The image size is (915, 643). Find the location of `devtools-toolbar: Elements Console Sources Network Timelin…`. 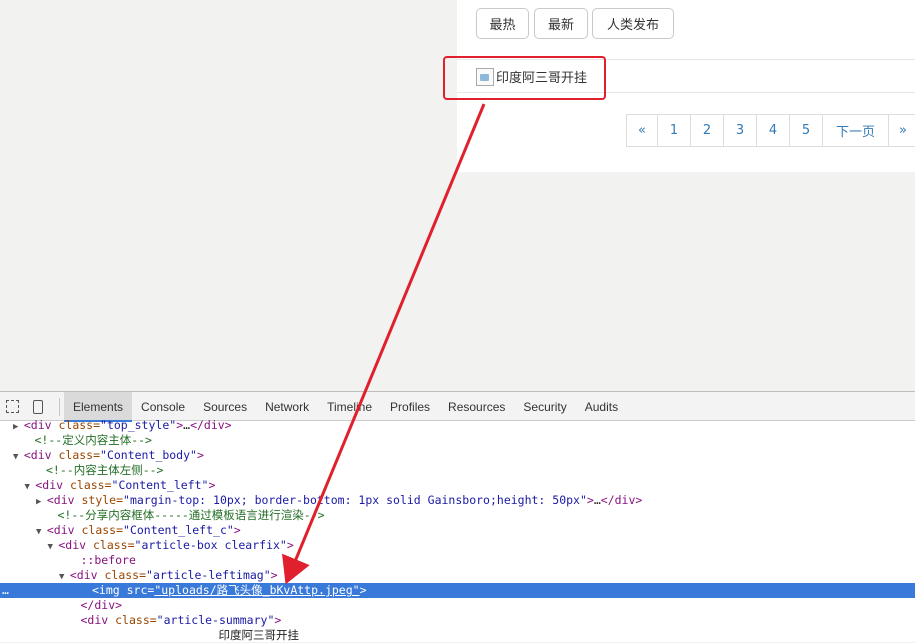

devtools-toolbar: Elements Console Sources Network Timelin… is located at coordinates (457, 406).